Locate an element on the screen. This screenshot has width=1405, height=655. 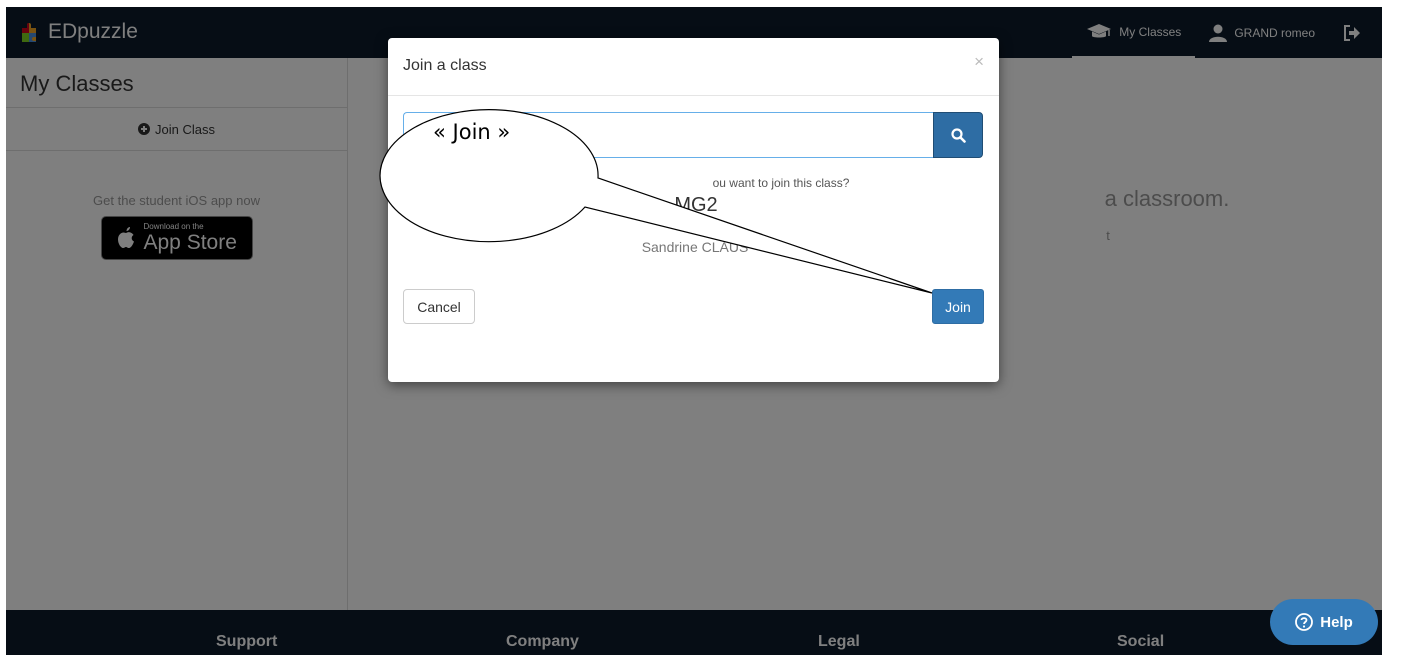
search-button is located at coordinates (958, 135).